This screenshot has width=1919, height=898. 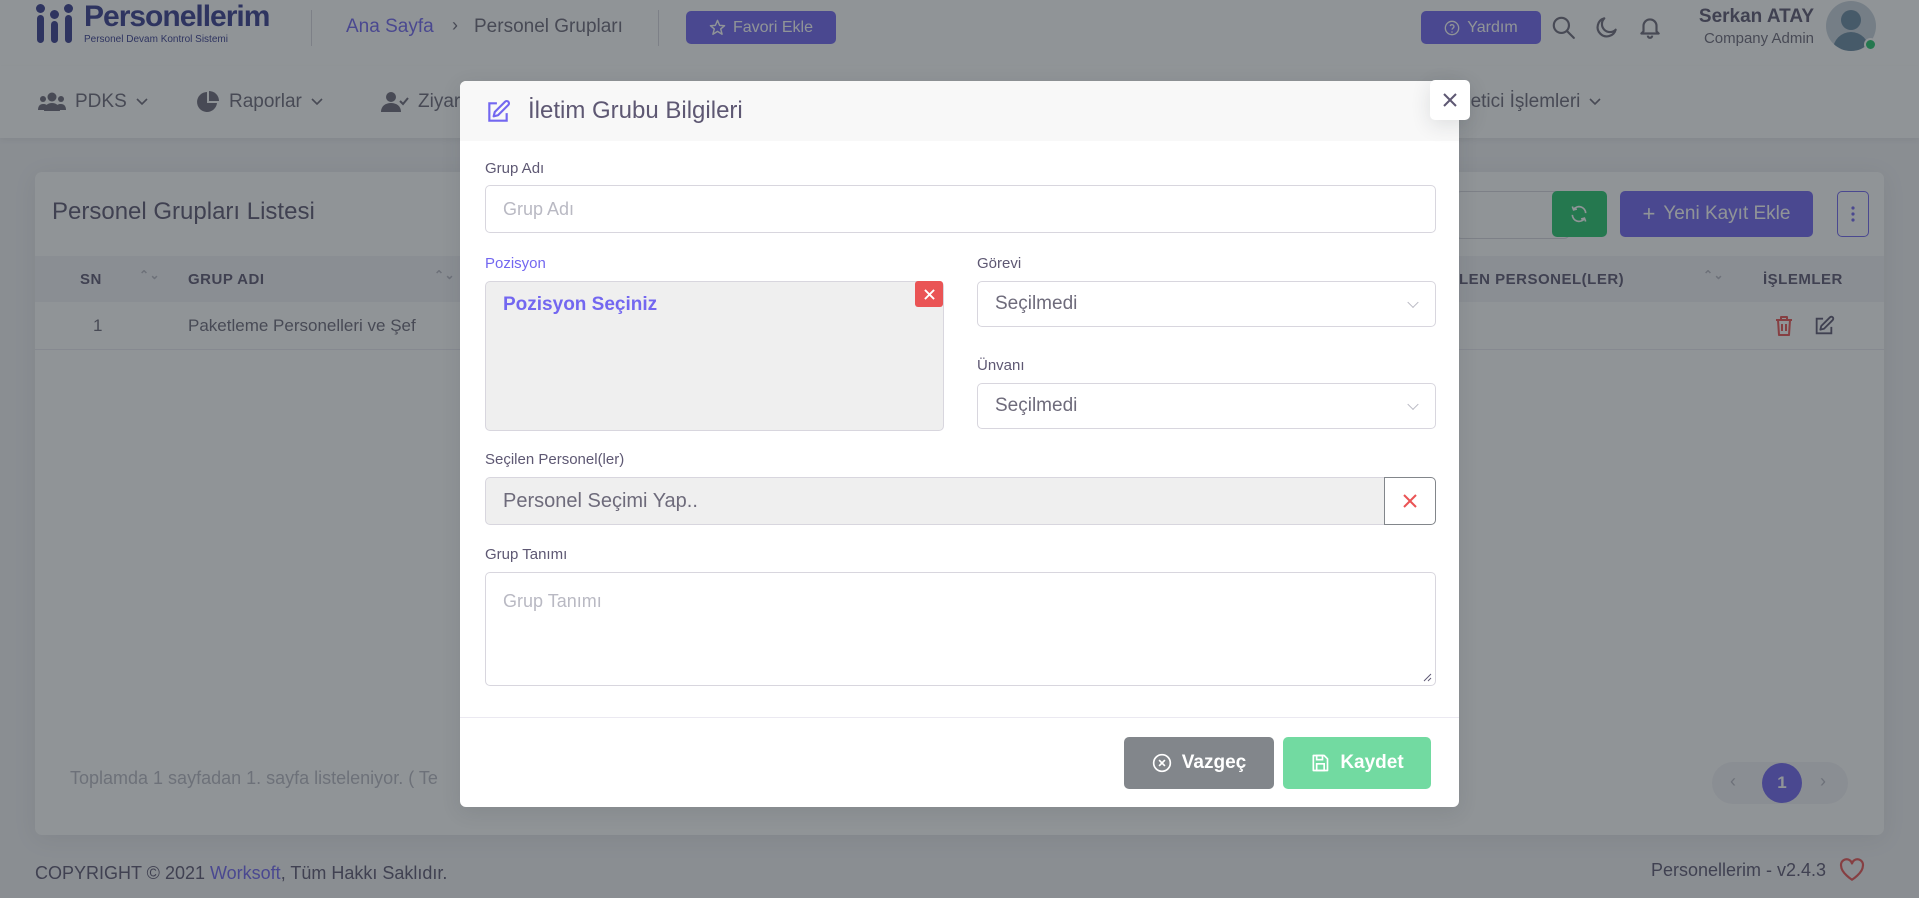 I want to click on staff-clear-button, so click(x=1410, y=501).